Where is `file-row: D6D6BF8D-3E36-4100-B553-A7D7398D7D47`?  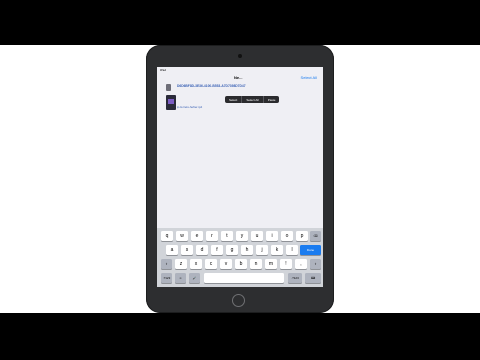
file-row: D6D6BF8D-3E36-4100-B553-A7D7398D7D47 is located at coordinates (241, 88).